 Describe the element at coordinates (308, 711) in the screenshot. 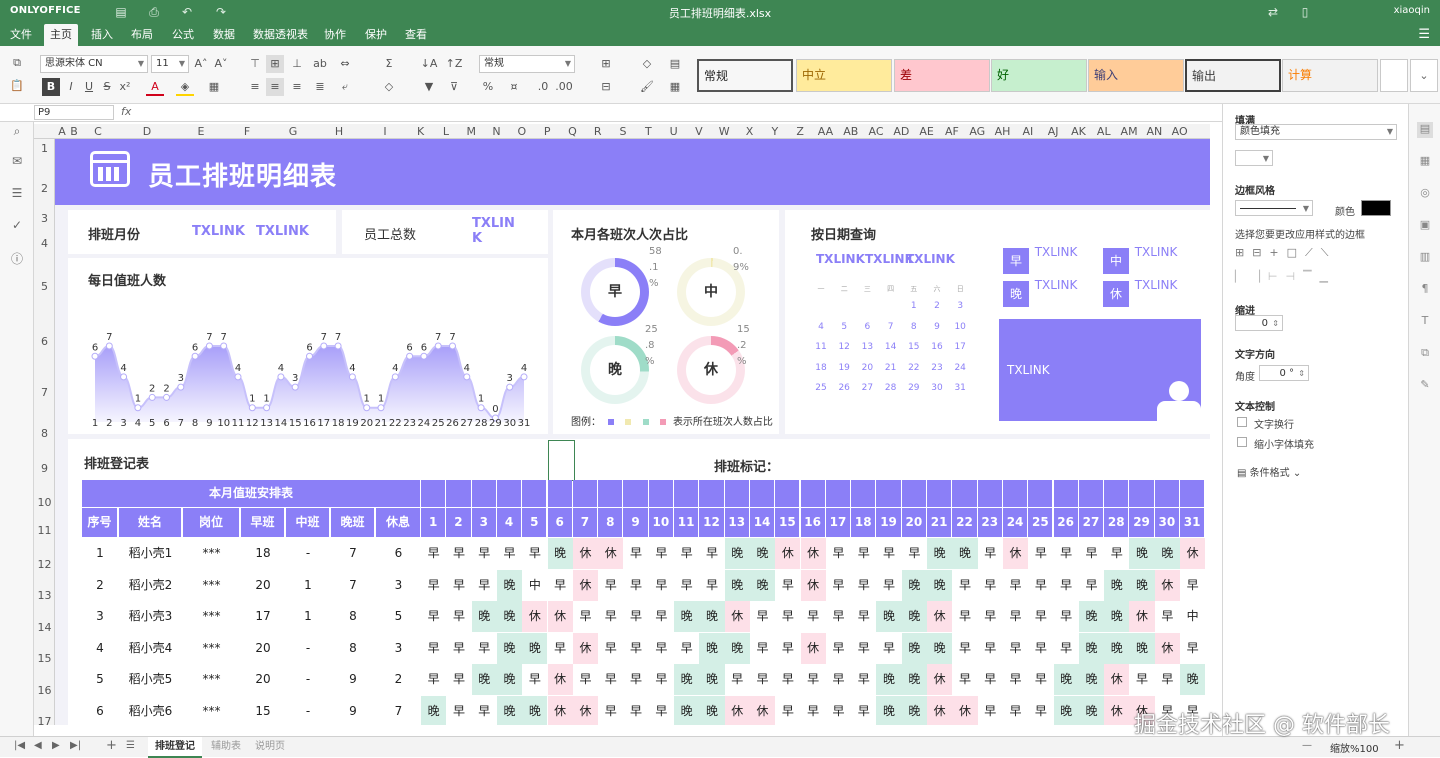

I see `table-cell: -` at that location.